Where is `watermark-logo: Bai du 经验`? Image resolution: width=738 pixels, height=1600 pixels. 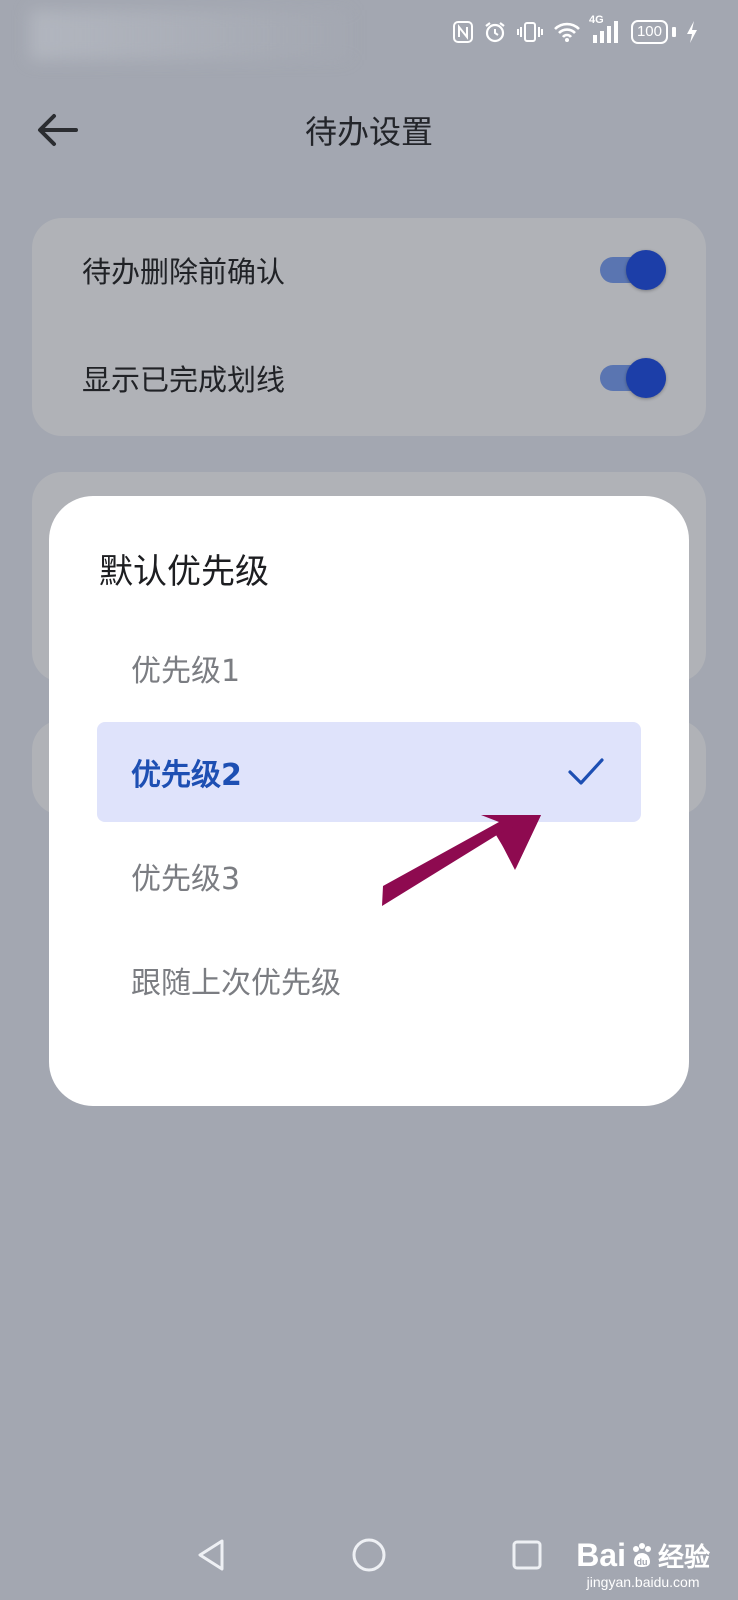
watermark-logo: Bai du 经验 is located at coordinates (643, 1555).